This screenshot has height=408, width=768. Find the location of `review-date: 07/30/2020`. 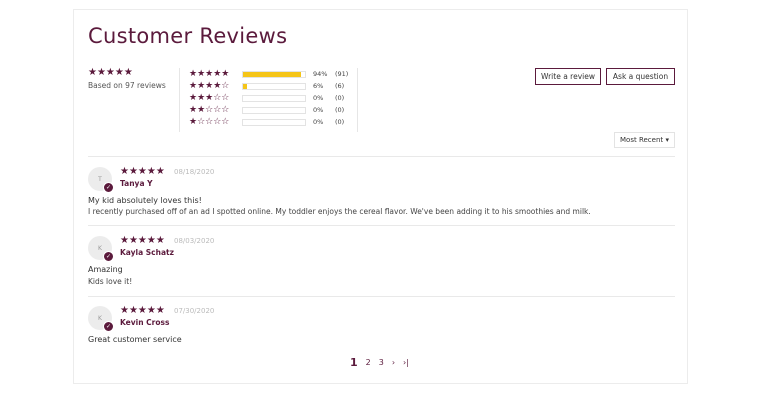

review-date: 07/30/2020 is located at coordinates (194, 311).